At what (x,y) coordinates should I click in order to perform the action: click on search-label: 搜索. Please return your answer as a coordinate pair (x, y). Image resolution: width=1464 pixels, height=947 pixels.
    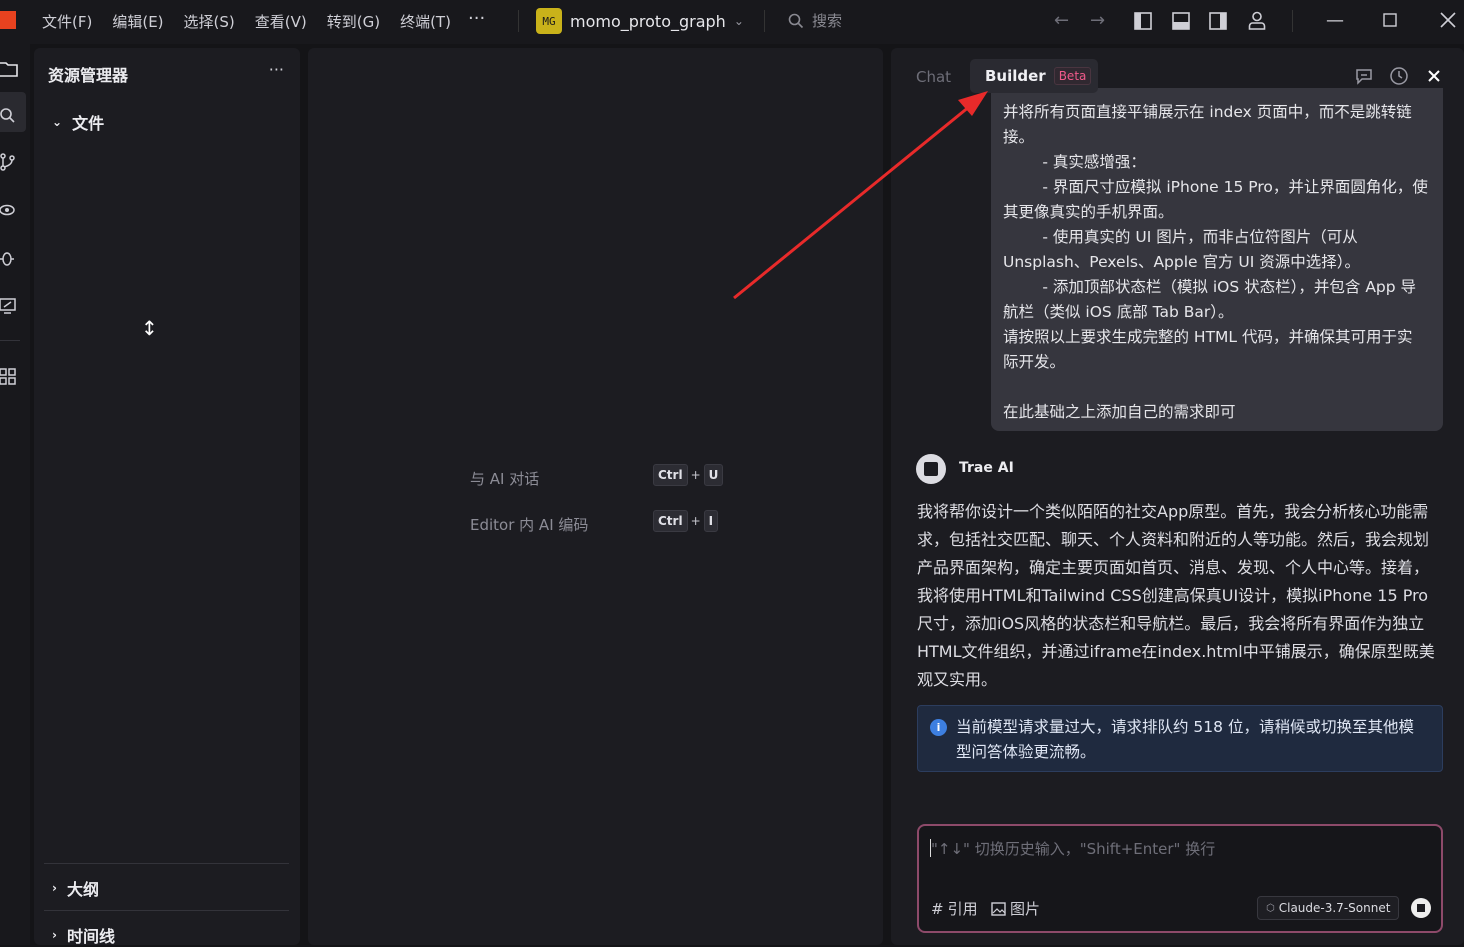
    Looking at the image, I should click on (827, 21).